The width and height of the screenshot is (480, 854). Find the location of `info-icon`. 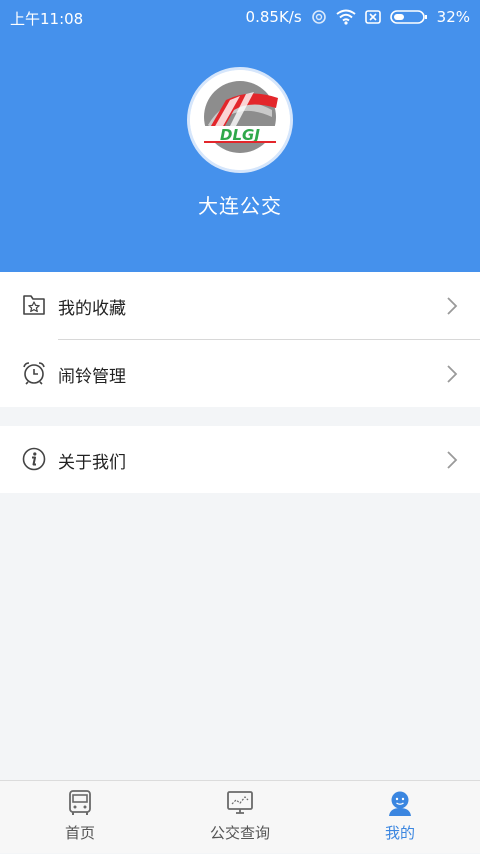

info-icon is located at coordinates (34, 459).